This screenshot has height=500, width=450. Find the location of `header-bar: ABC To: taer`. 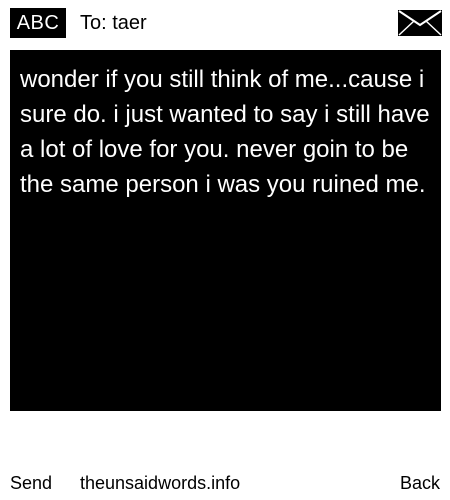

header-bar: ABC To: taer is located at coordinates (225, 23).